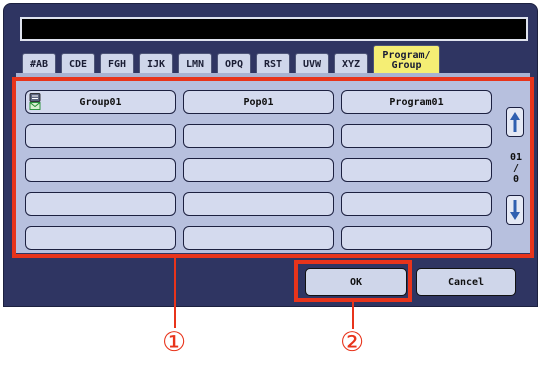 The width and height of the screenshot is (543, 365). Describe the element at coordinates (406, 60) in the screenshot. I see `tab-program-group: Program/ Group` at that location.